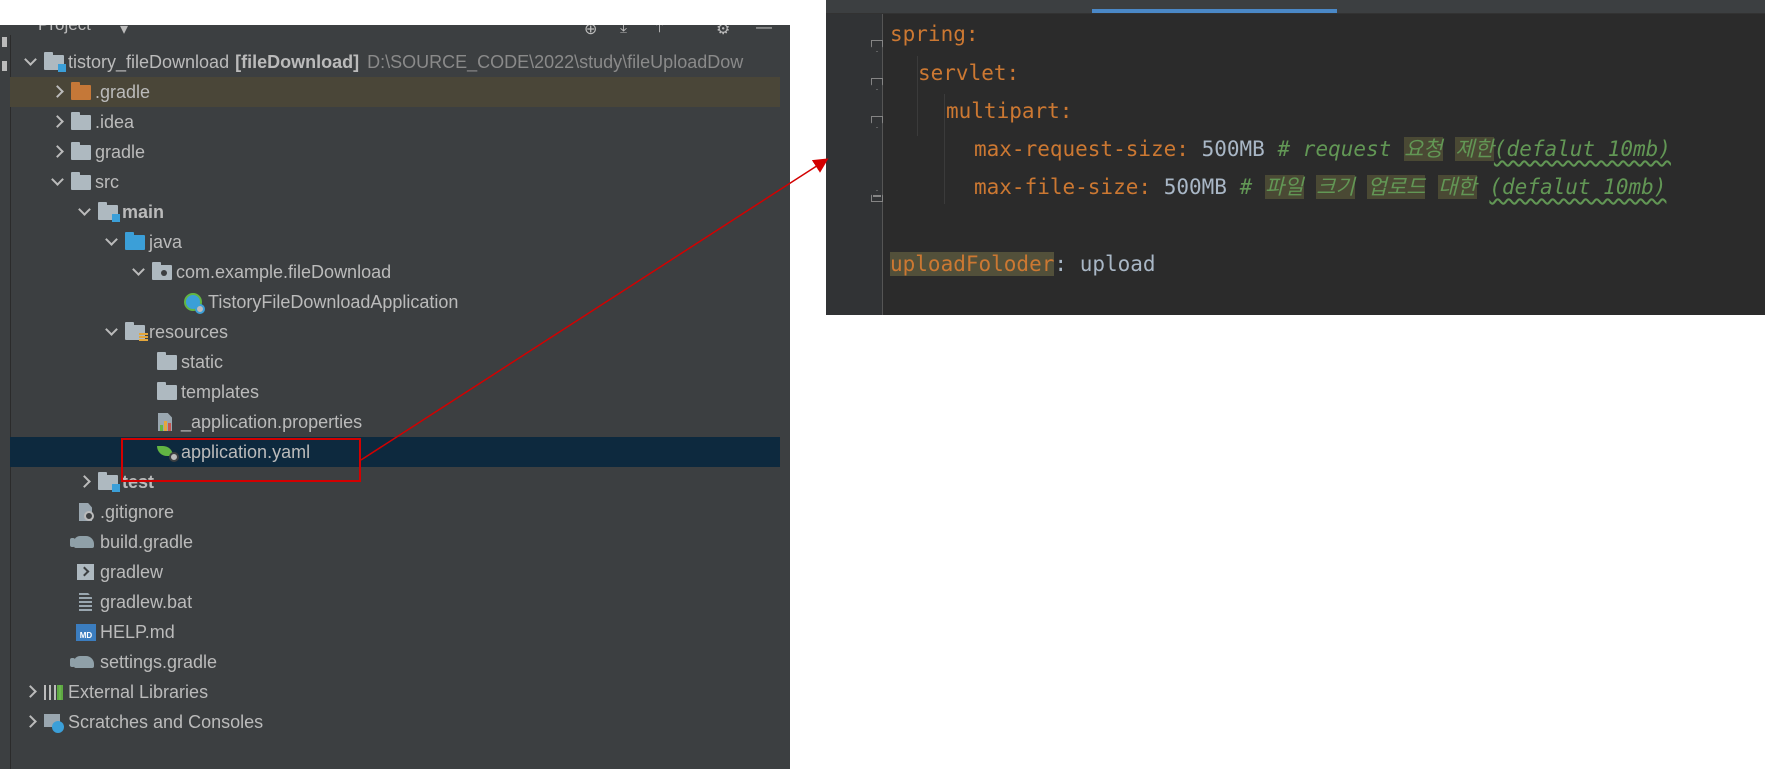 The width and height of the screenshot is (1765, 769). I want to click on collapse-all-icon: ⤒, so click(659, 31).